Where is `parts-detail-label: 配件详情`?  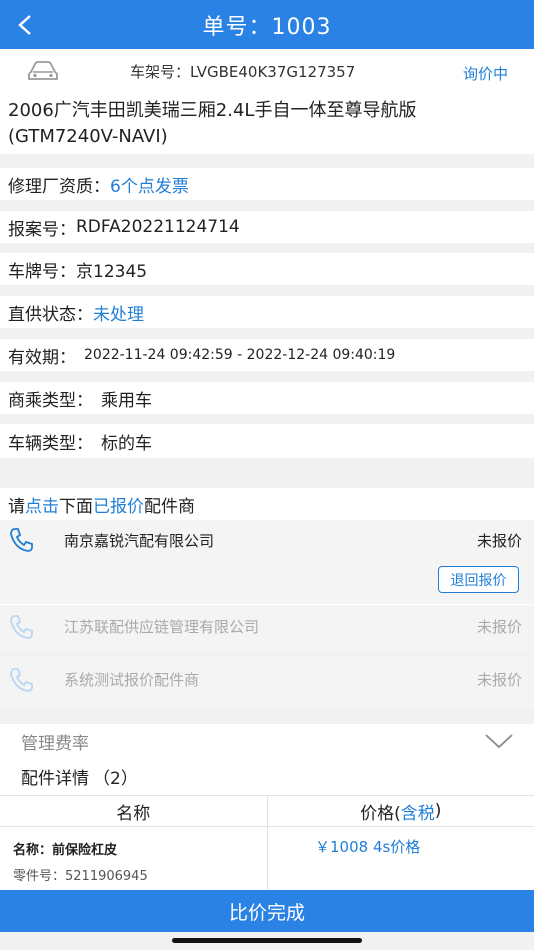
parts-detail-label: 配件详情 is located at coordinates (55, 779).